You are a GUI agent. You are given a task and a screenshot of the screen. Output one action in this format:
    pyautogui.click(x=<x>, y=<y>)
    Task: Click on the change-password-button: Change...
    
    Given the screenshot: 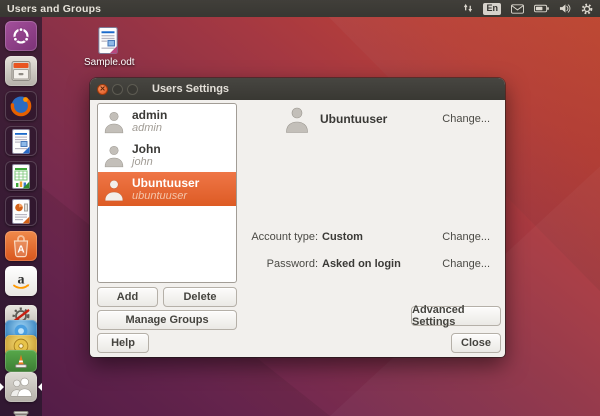 What is the action you would take?
    pyautogui.click(x=466, y=264)
    